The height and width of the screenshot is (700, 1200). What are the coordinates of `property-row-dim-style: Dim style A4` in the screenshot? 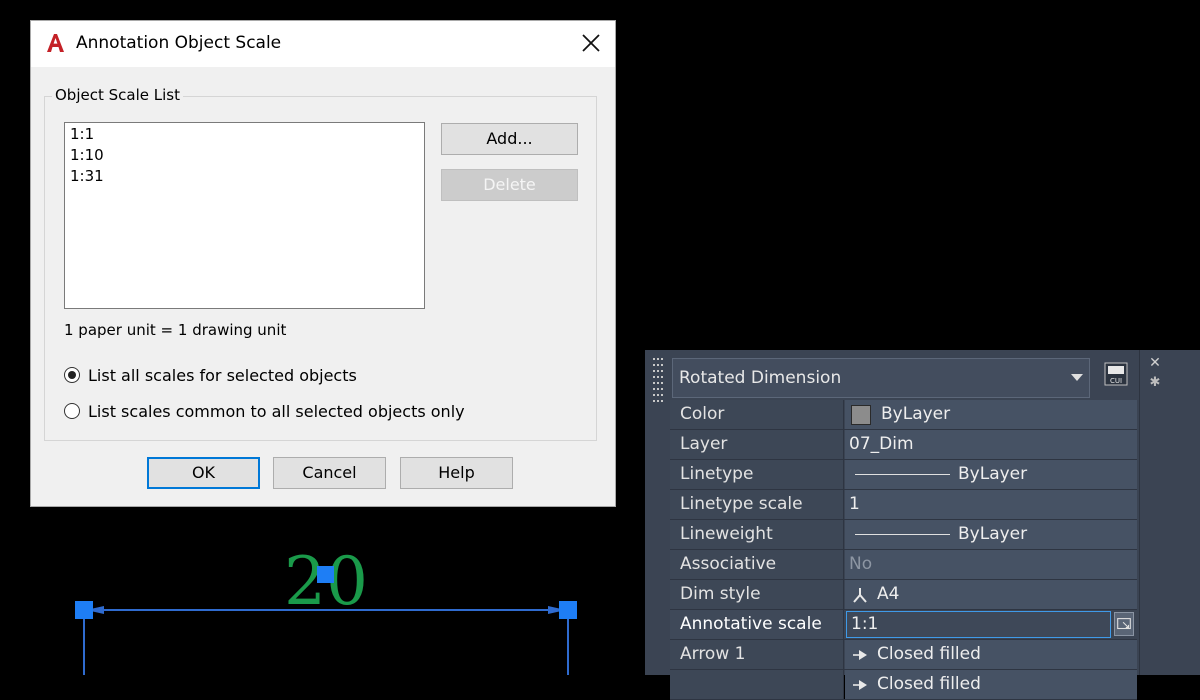 It's located at (903, 595).